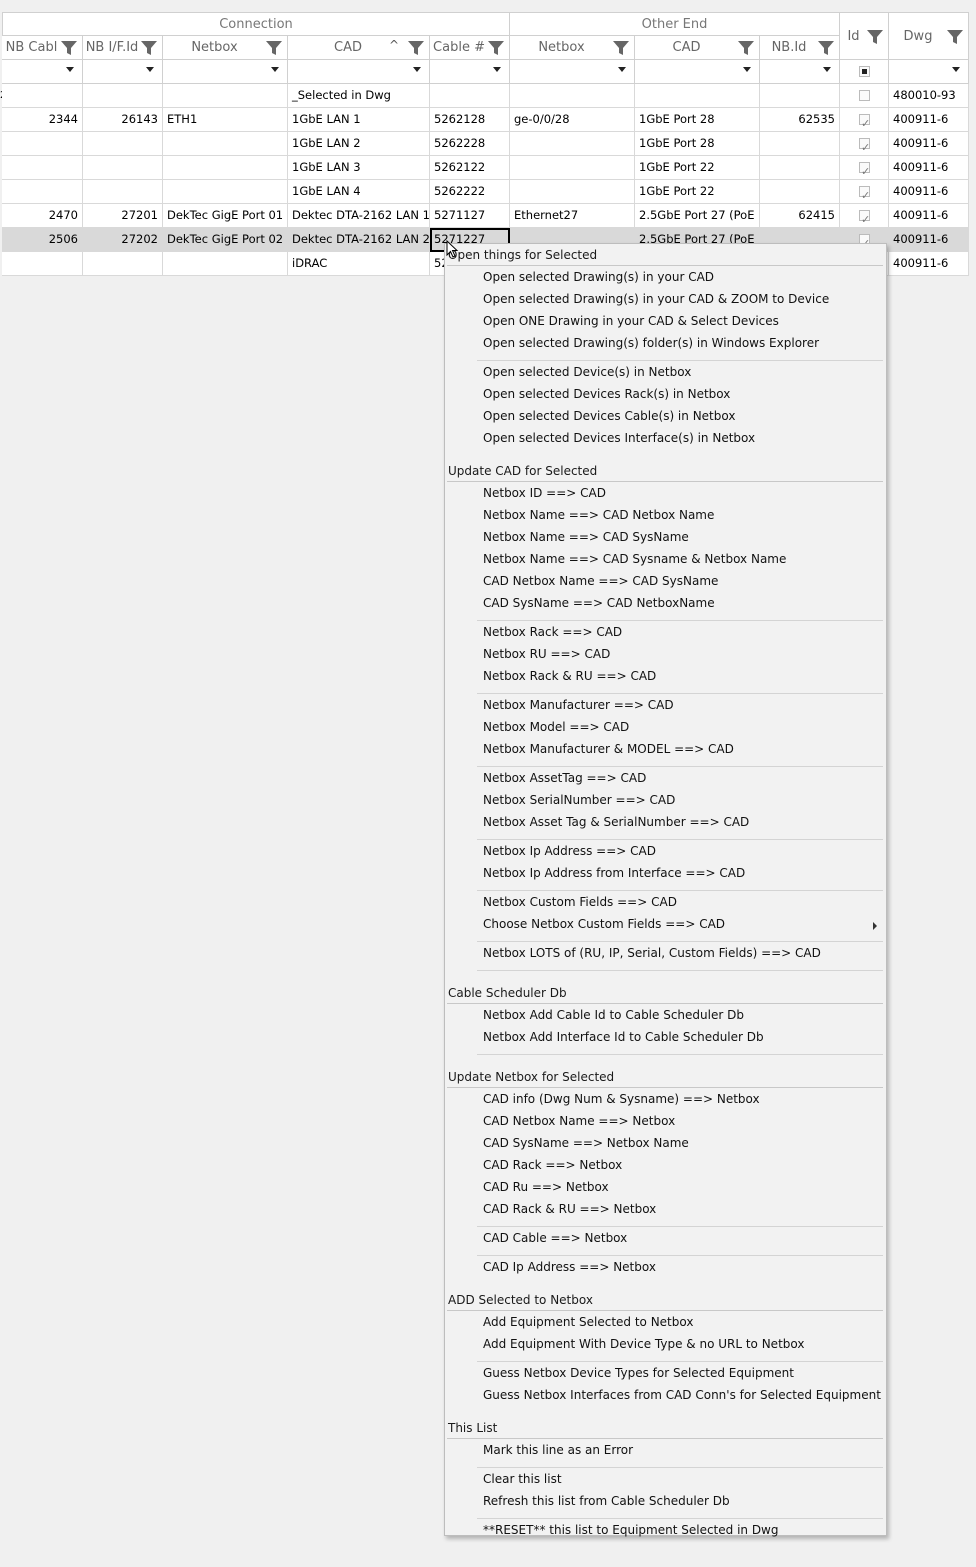 The image size is (976, 1567). What do you see at coordinates (697, 96) in the screenshot?
I see `cell-oe-cad` at bounding box center [697, 96].